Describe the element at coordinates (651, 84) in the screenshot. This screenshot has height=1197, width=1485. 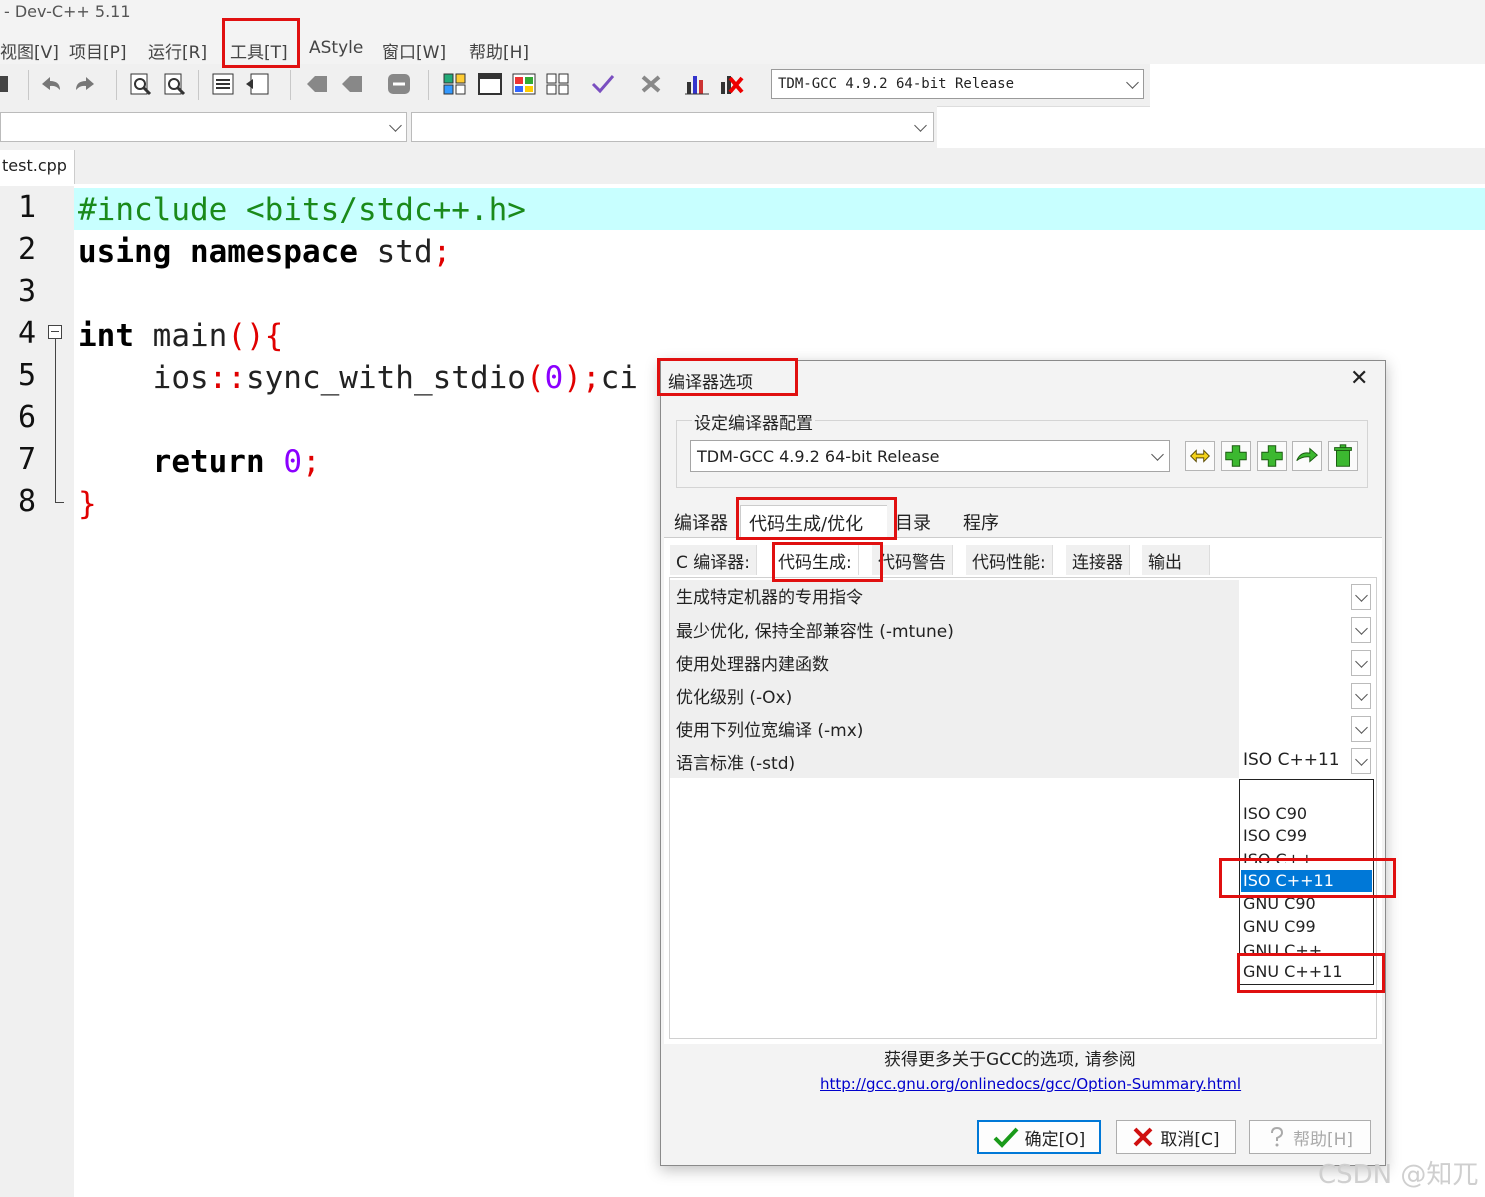
I see `clean-icon` at that location.